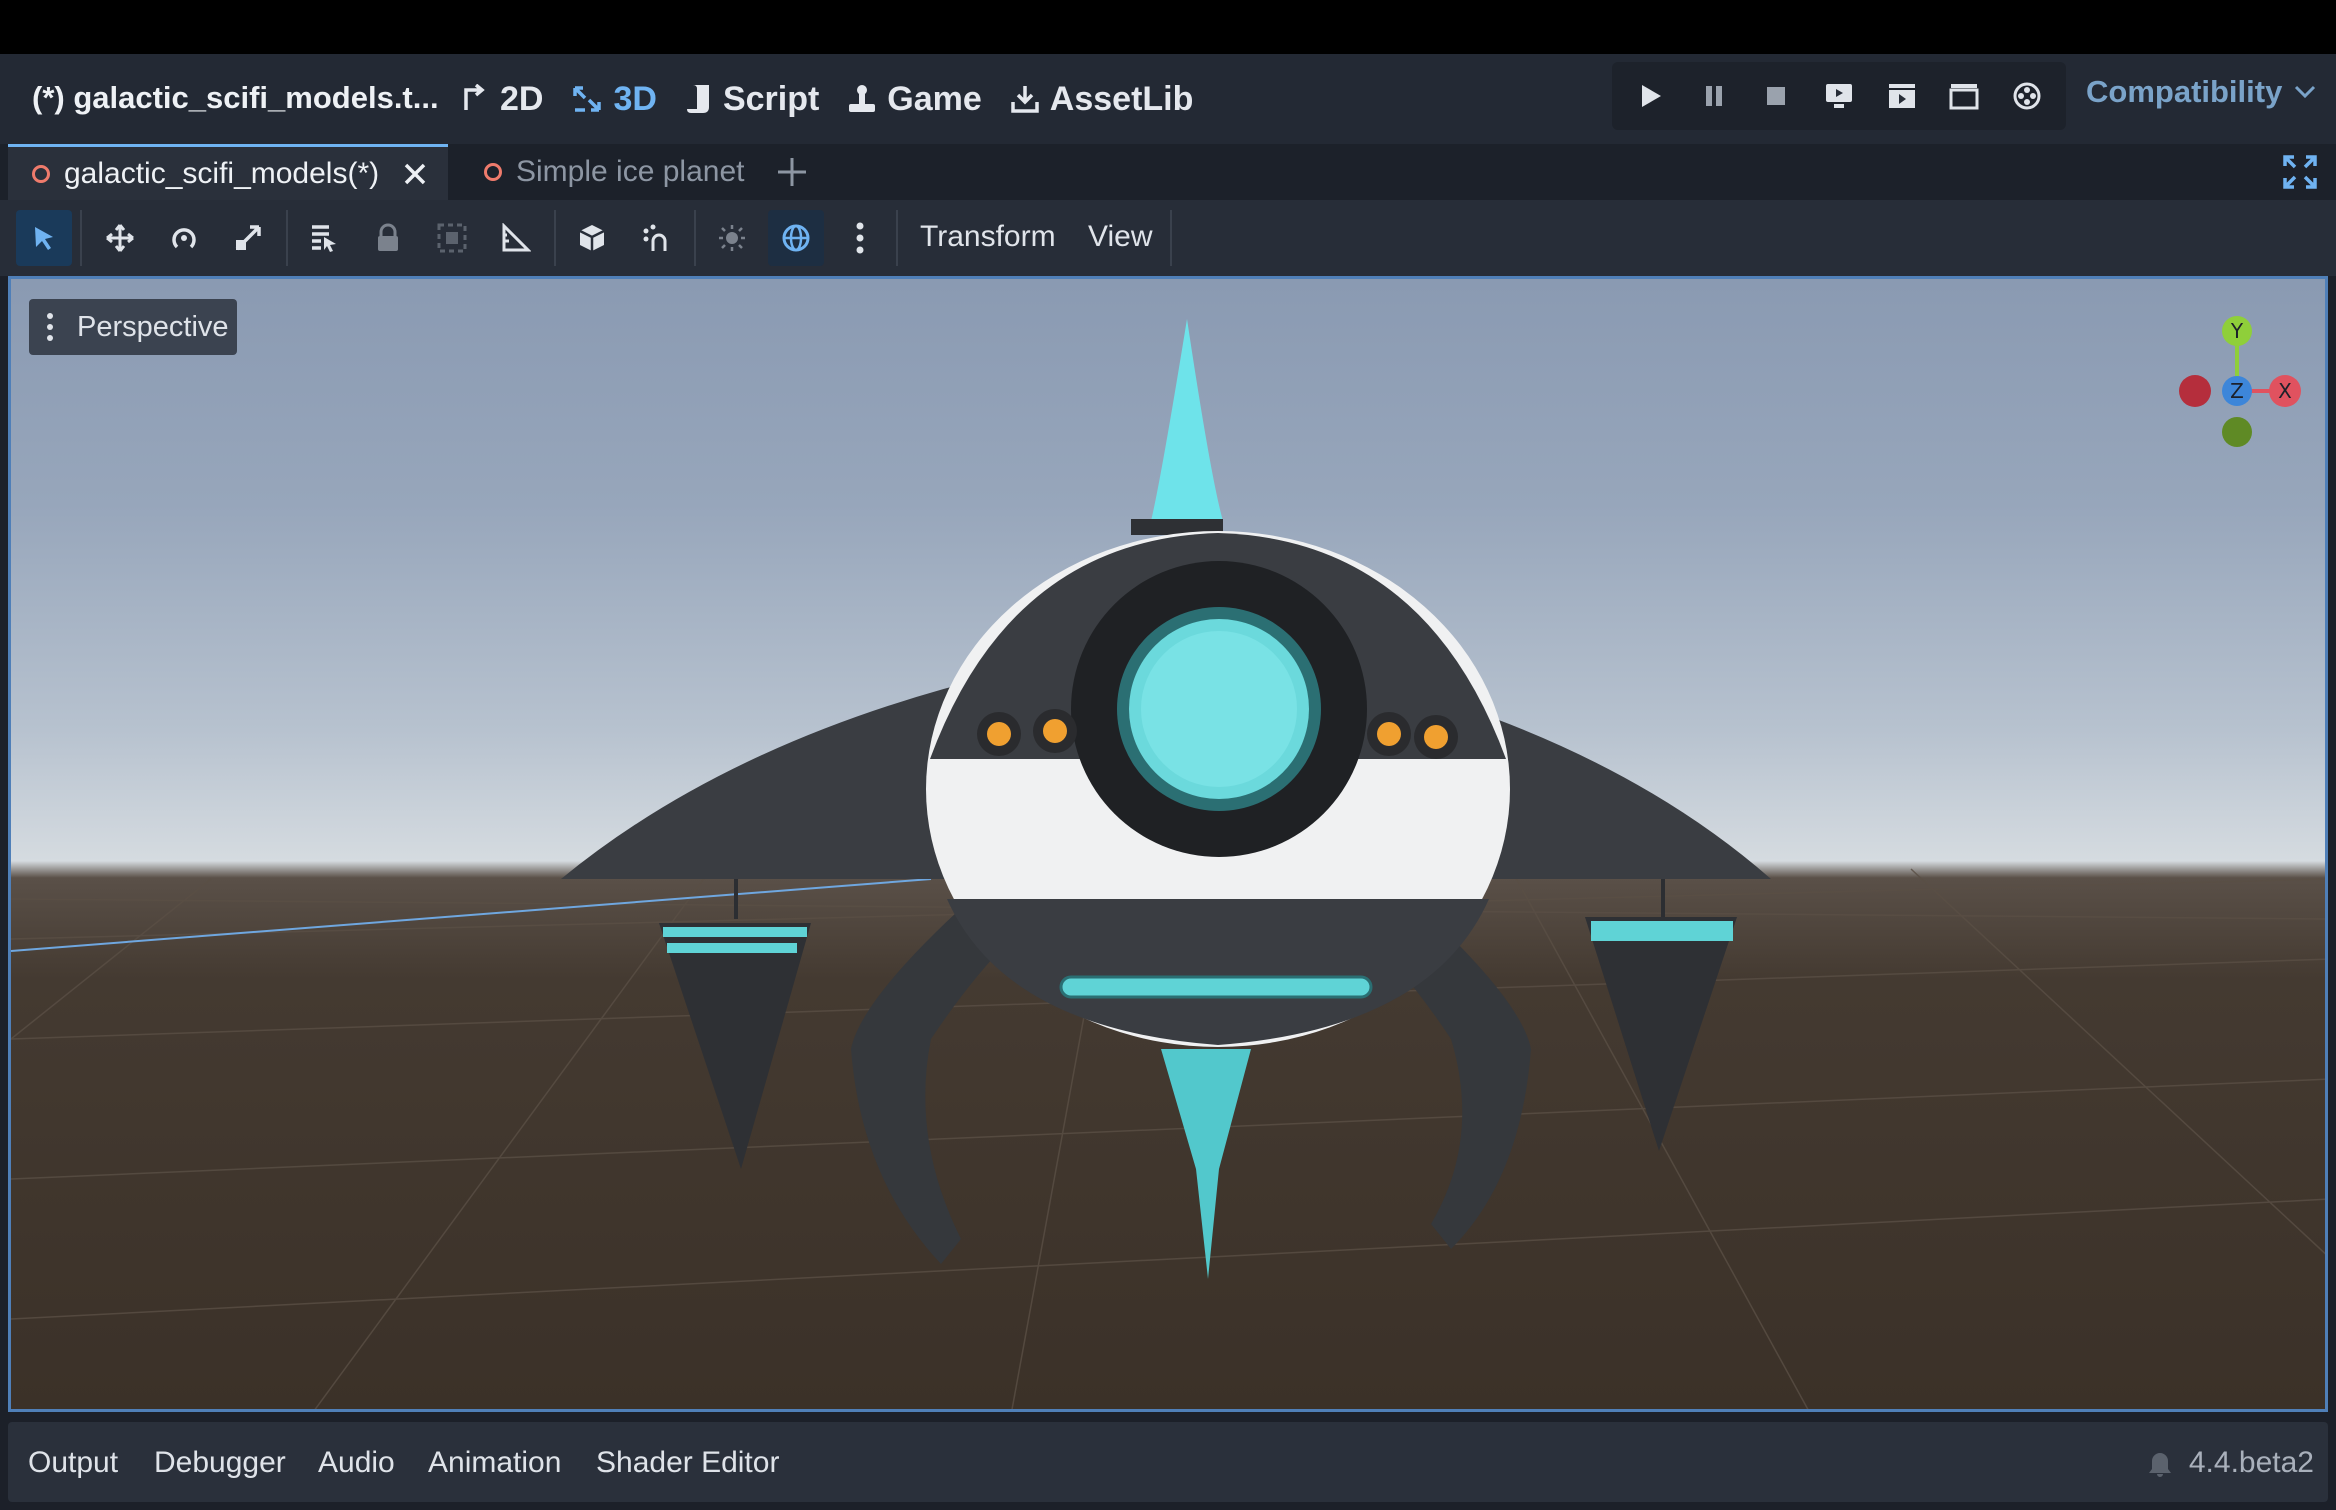  I want to click on gizmo-x-label: X, so click(2285, 391).